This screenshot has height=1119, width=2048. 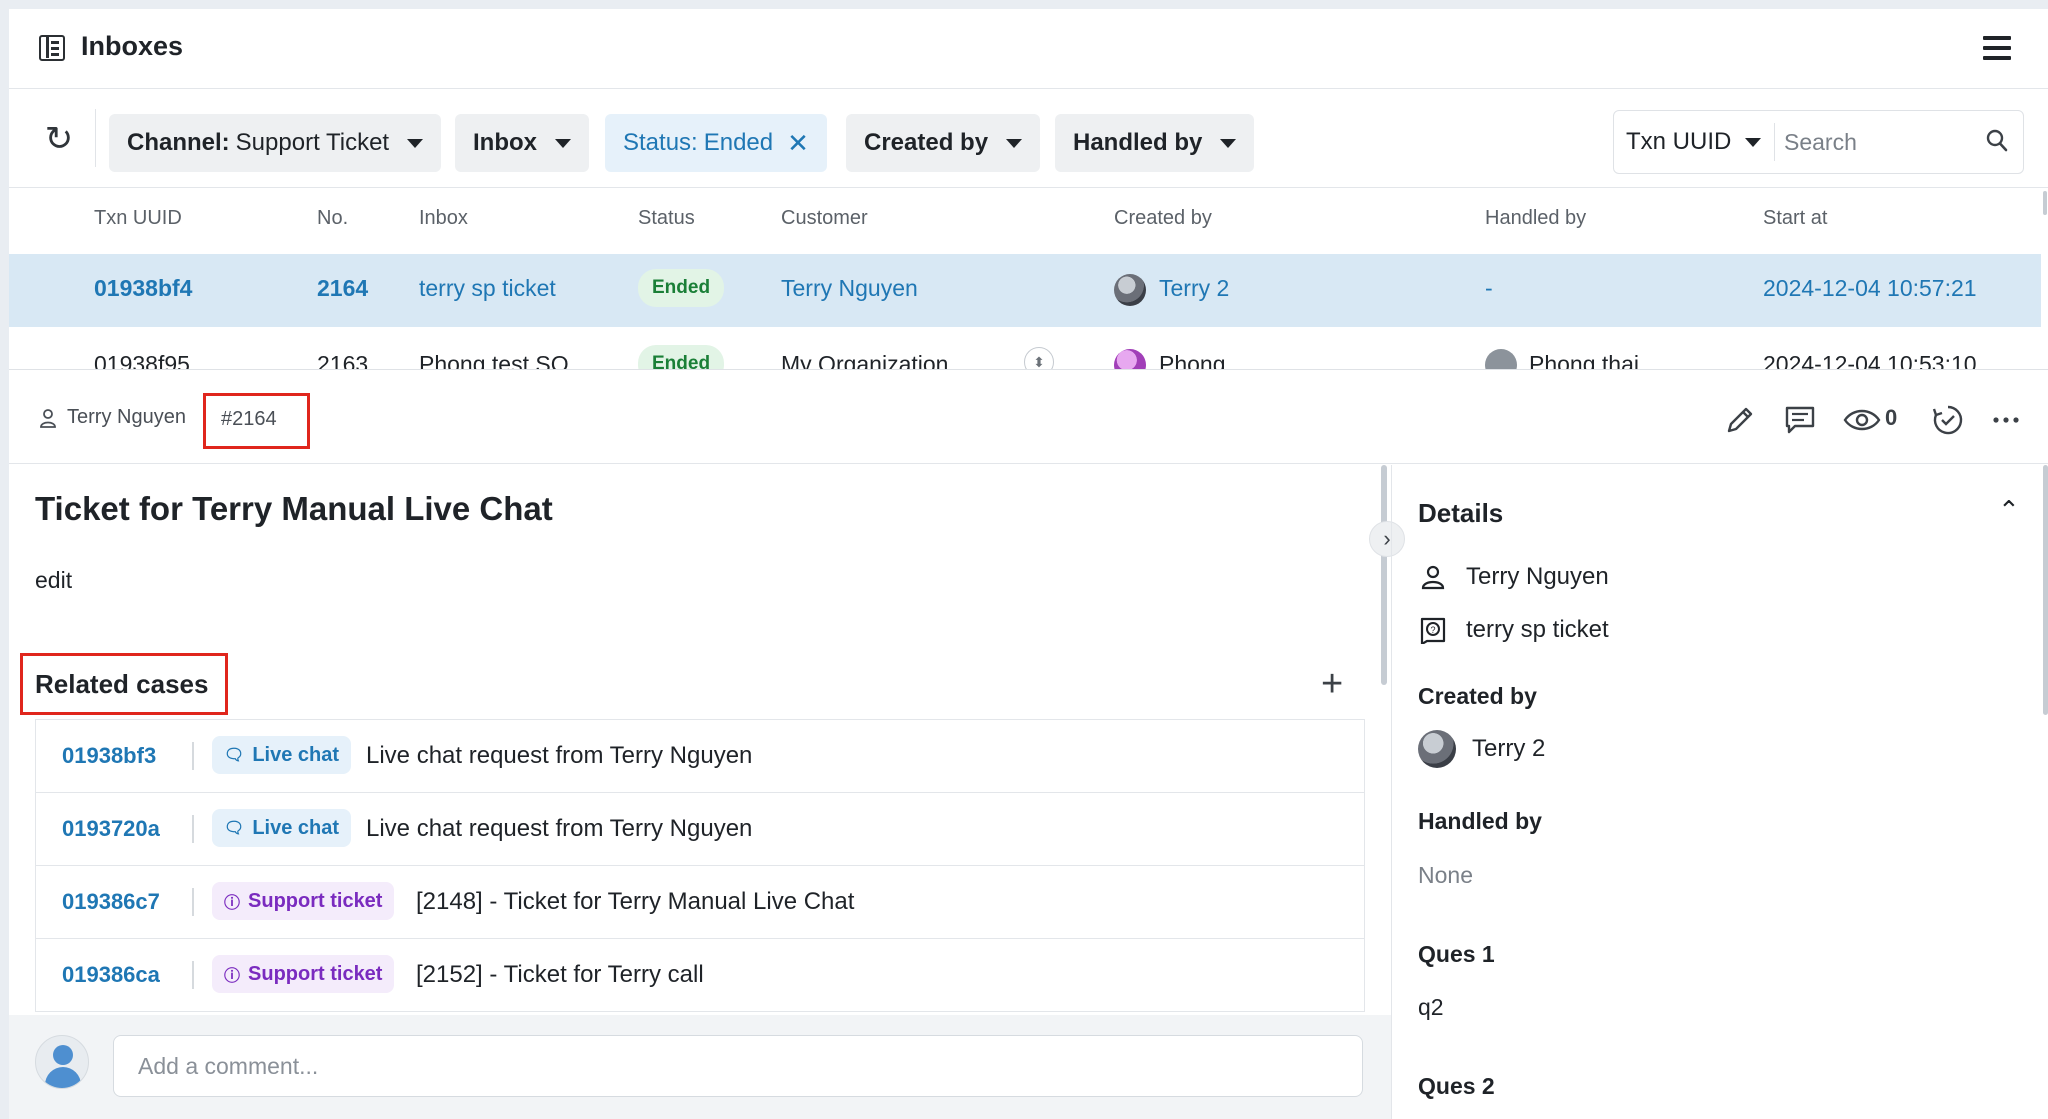 I want to click on details-created-by: Terry 2, so click(x=1481, y=749).